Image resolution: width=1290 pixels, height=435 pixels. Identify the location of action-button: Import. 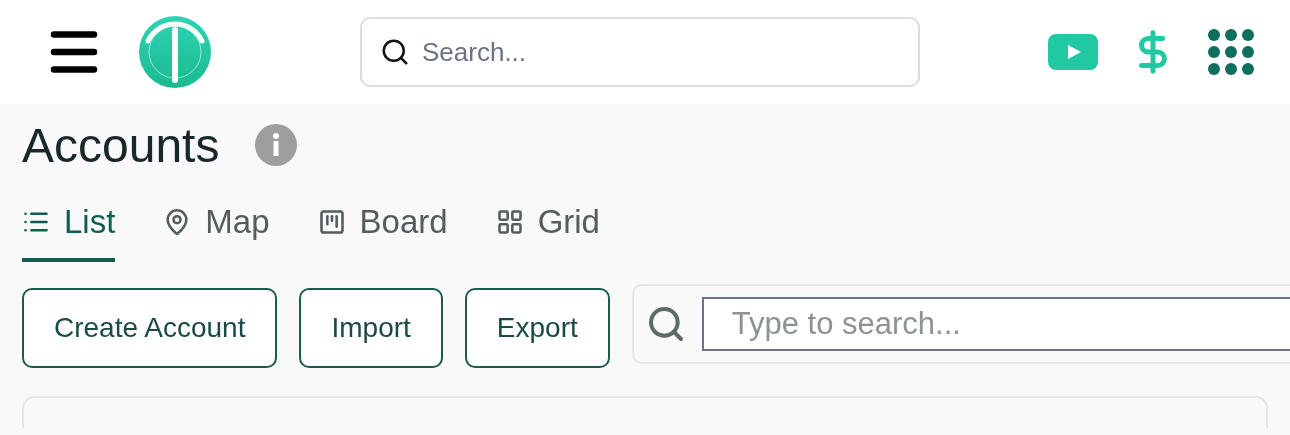
(371, 328).